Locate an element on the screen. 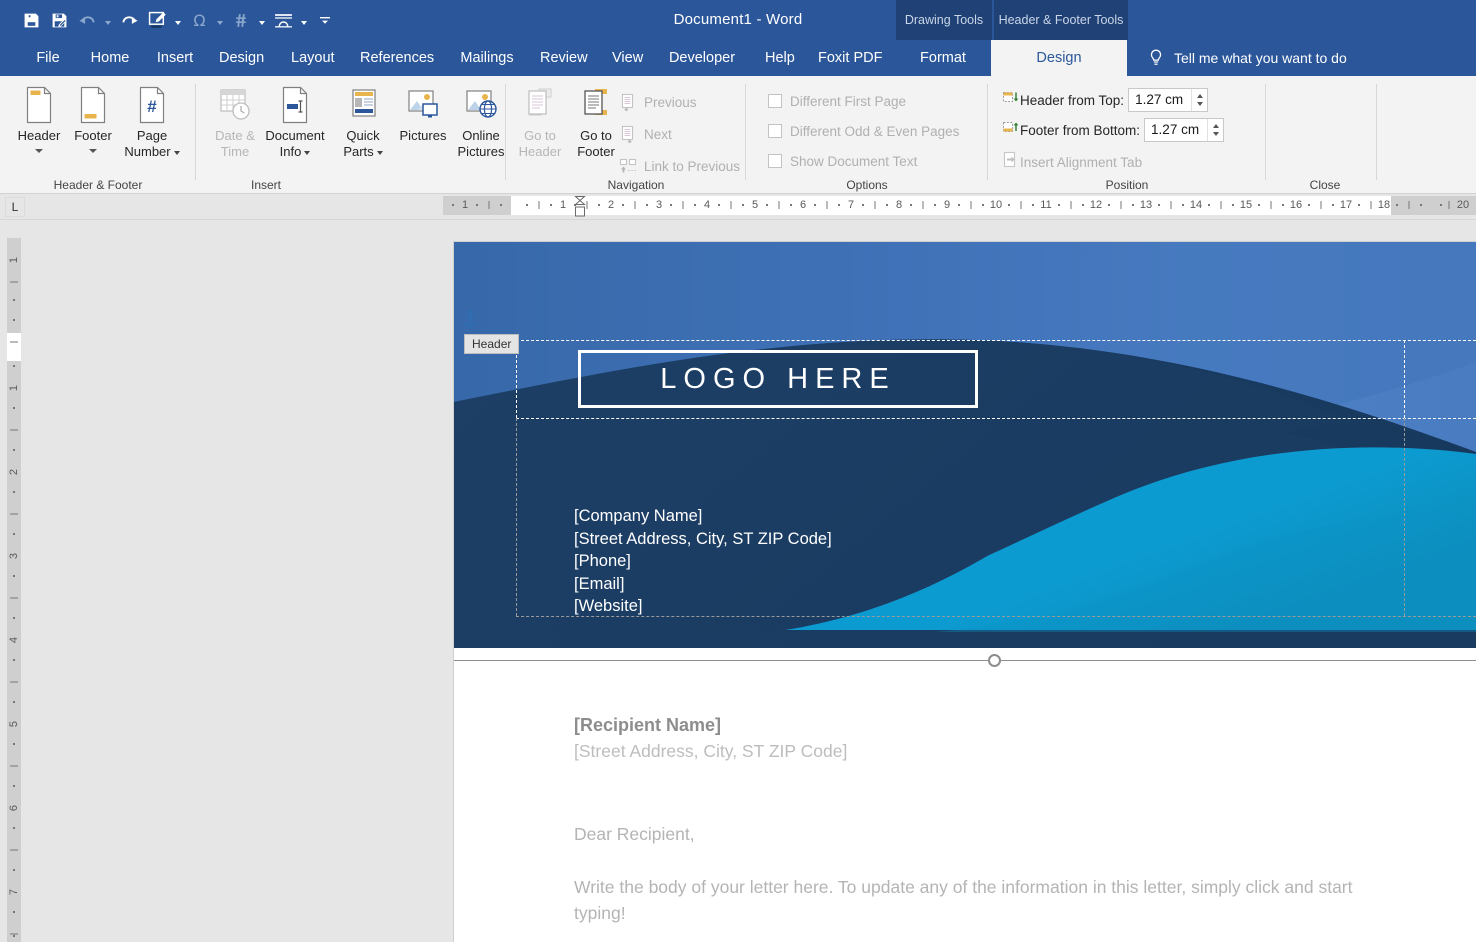  header-dropdown-icon is located at coordinates (304, 20).